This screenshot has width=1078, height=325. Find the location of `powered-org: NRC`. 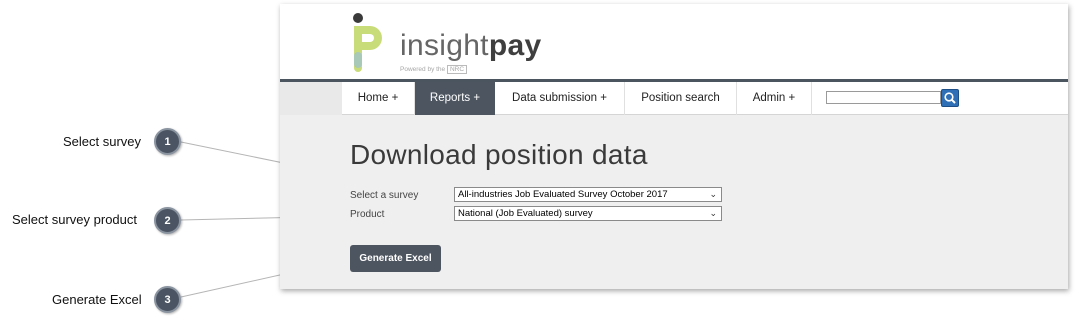

powered-org: NRC is located at coordinates (457, 69).